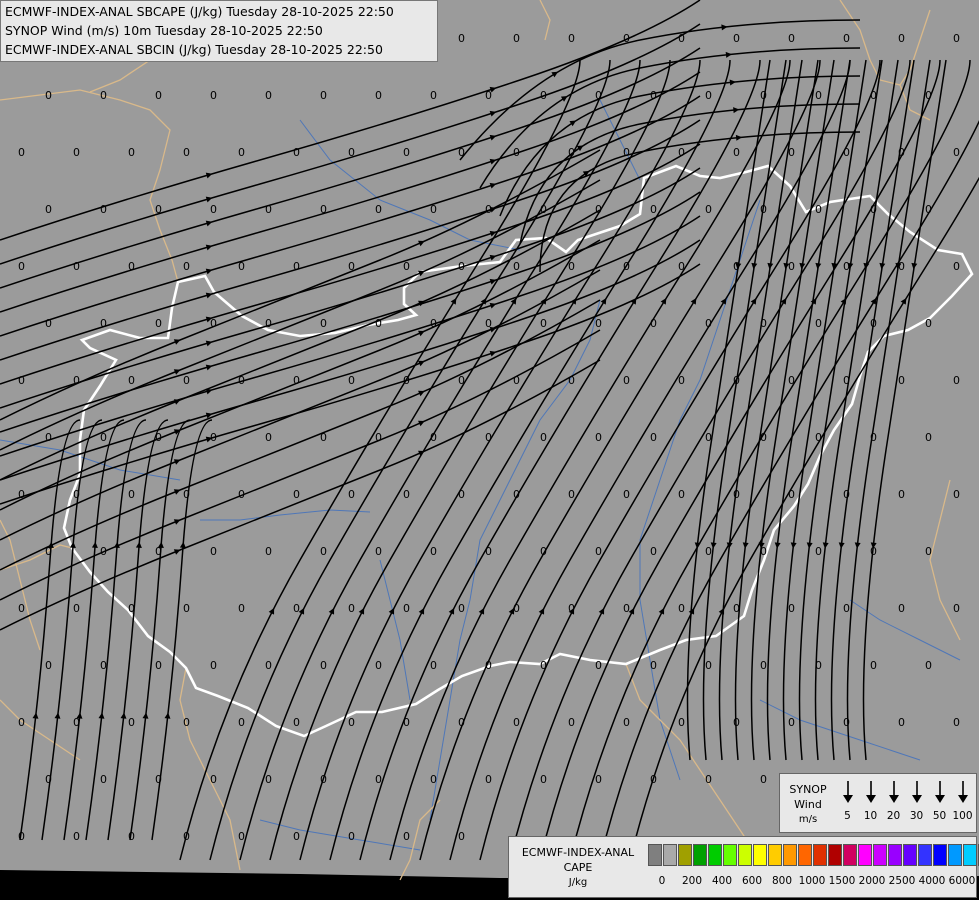 The height and width of the screenshot is (900, 979). I want to click on wind-legend-speed: 5, so click(847, 816).